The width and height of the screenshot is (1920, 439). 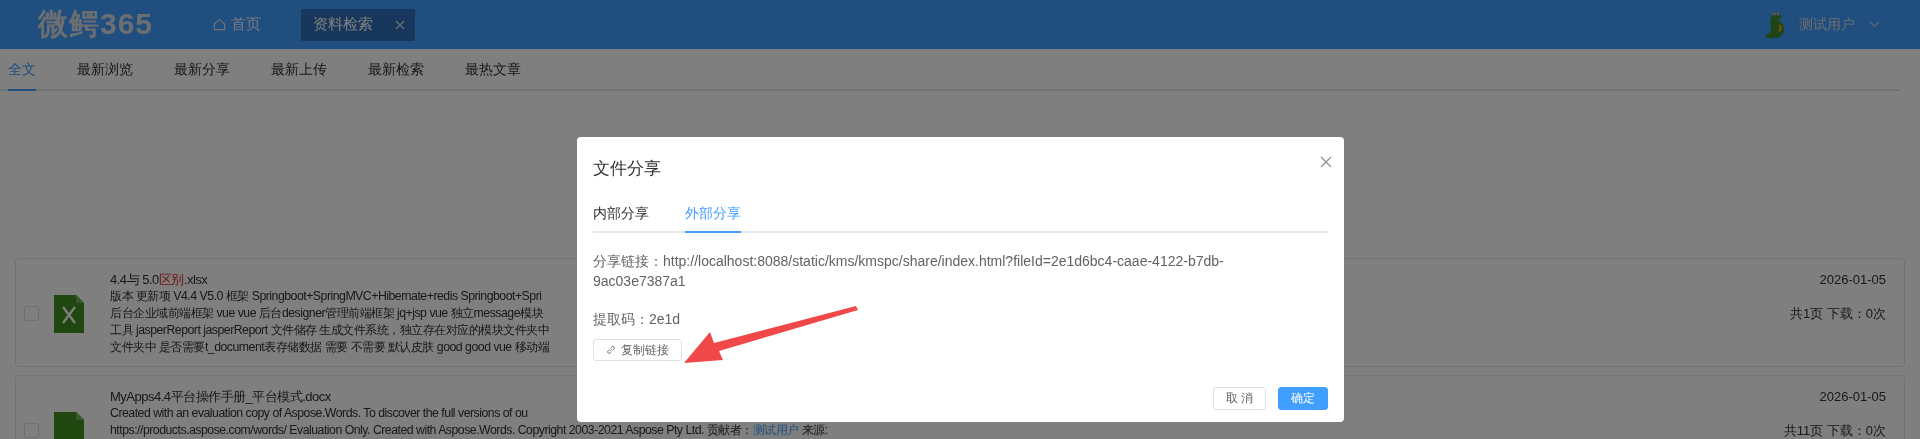 What do you see at coordinates (105, 69) in the screenshot?
I see `nav-tab: 最新浏览` at bounding box center [105, 69].